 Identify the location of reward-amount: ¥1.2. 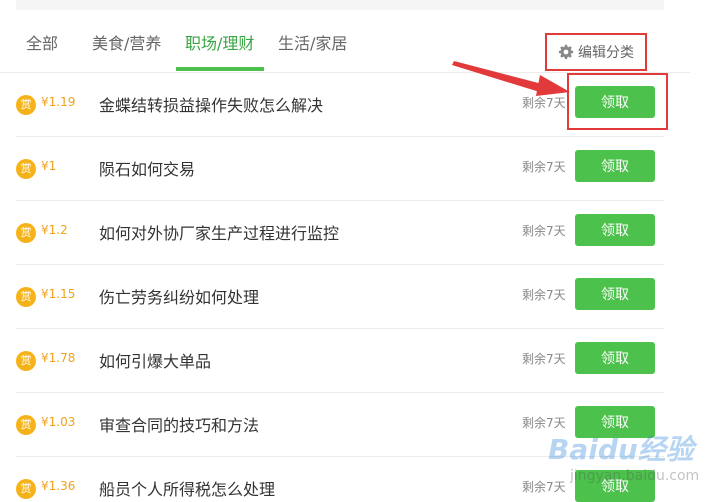
(54, 230).